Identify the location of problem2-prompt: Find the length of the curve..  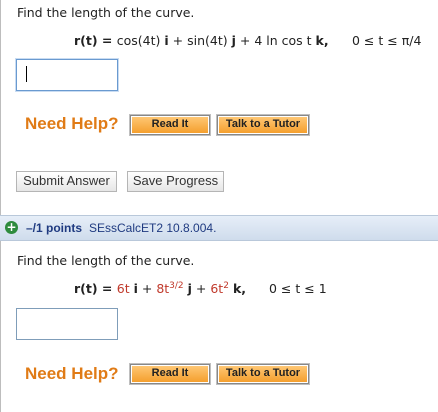
(106, 260).